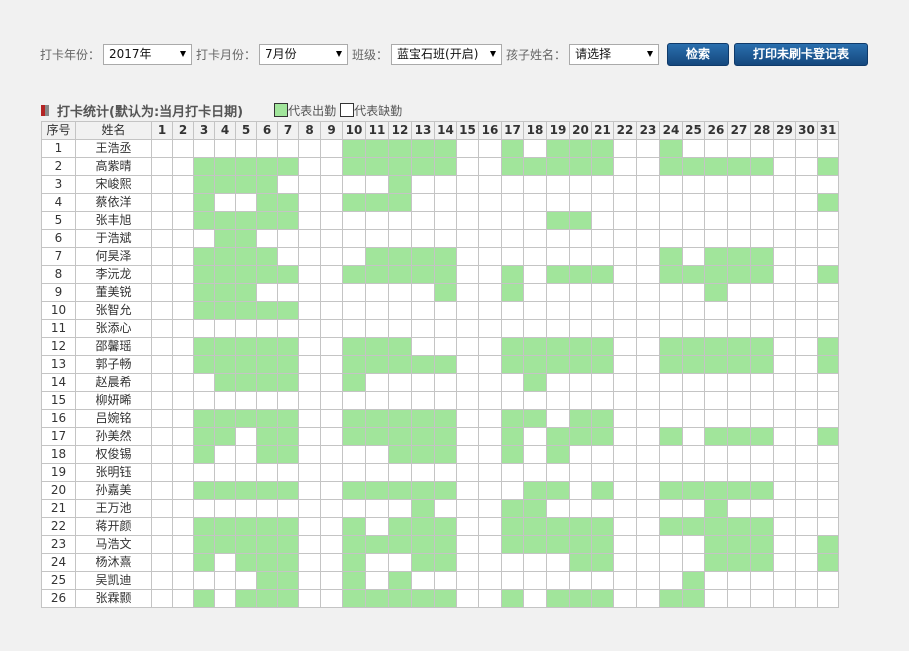  I want to click on child-name: 董美锐, so click(113, 292).